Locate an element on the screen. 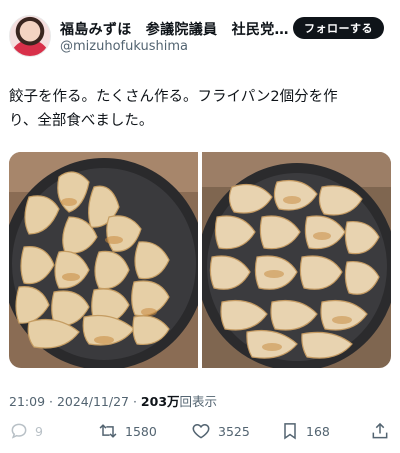 This screenshot has height=453, width=400. like-button: 3525 is located at coordinates (220, 431).